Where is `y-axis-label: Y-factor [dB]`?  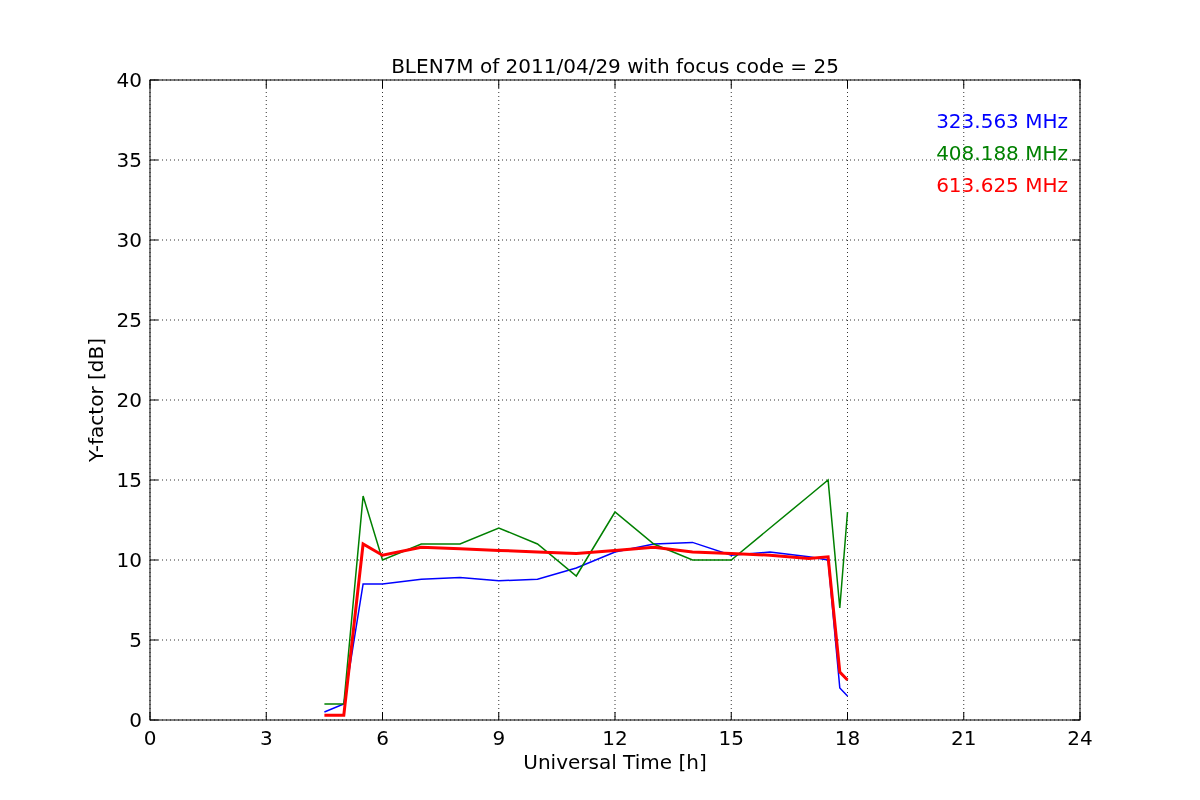
y-axis-label: Y-factor [dB] is located at coordinates (96, 400).